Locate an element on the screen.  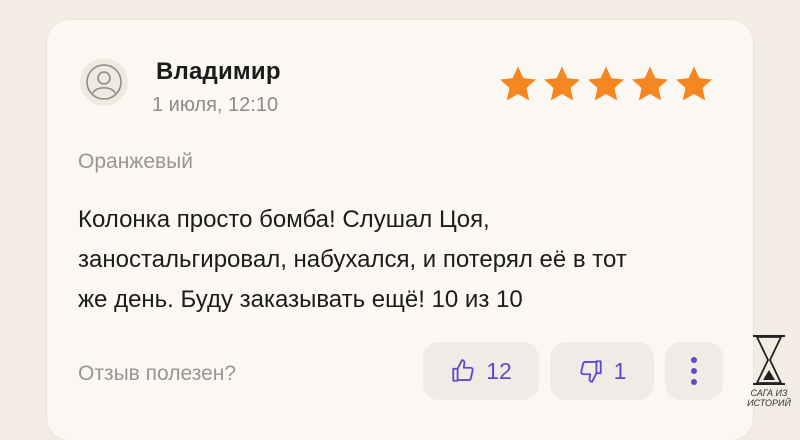
watermark-text-line: САГА ИЗ is located at coordinates (769, 393).